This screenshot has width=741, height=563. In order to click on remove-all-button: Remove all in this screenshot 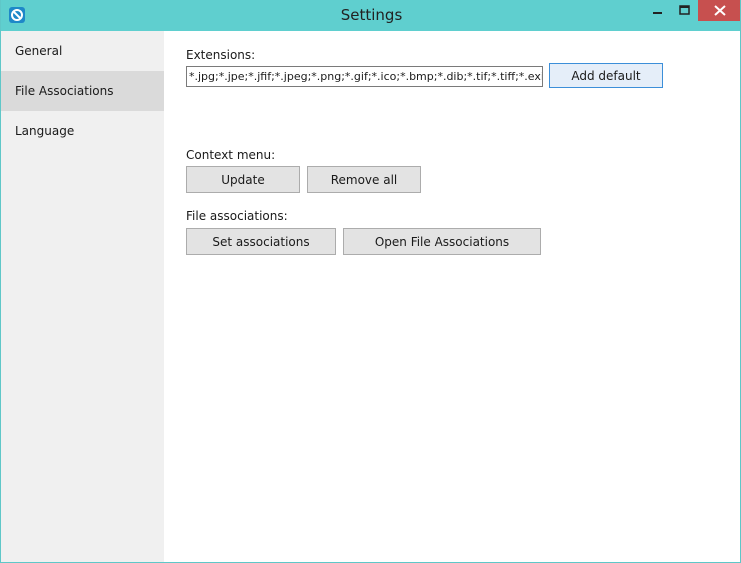, I will do `click(364, 179)`.